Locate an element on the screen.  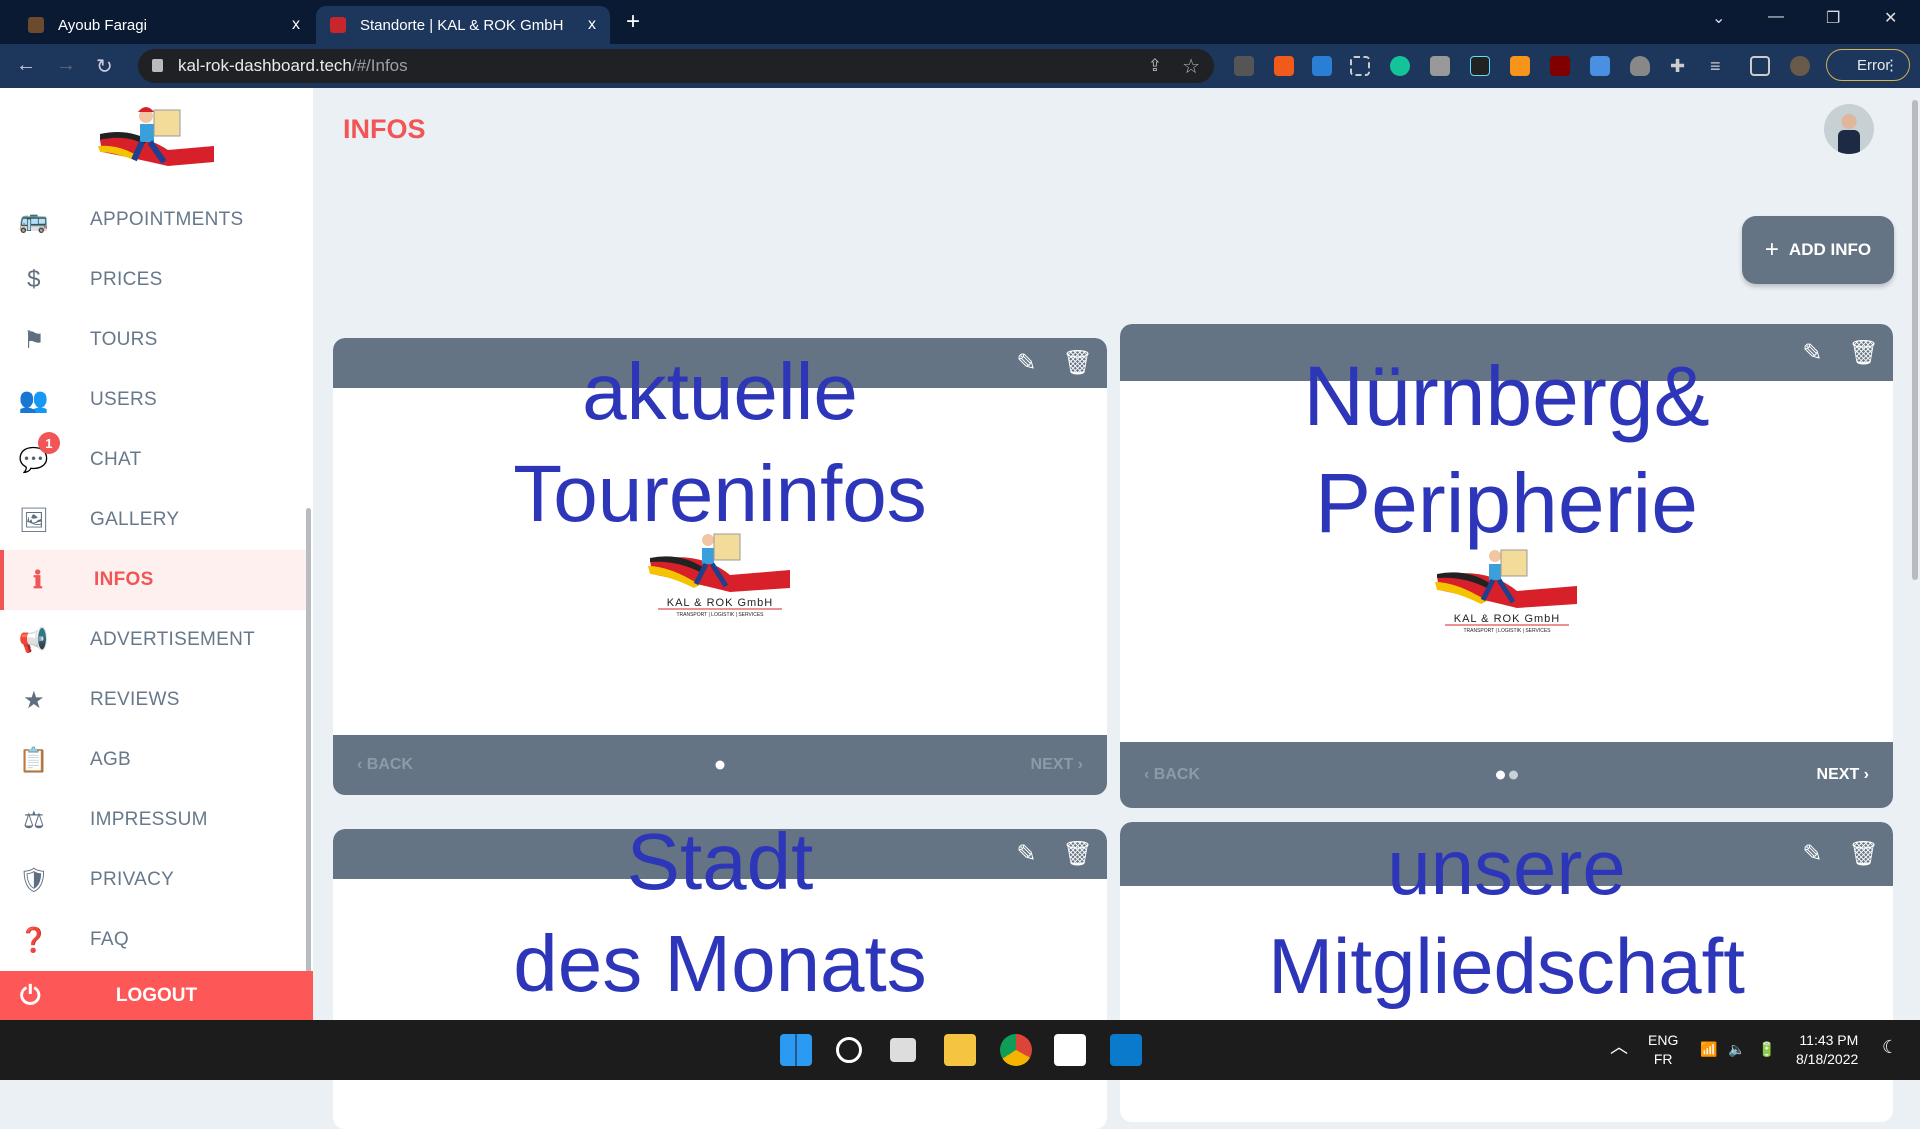
ublock-icon is located at coordinates (1560, 66).